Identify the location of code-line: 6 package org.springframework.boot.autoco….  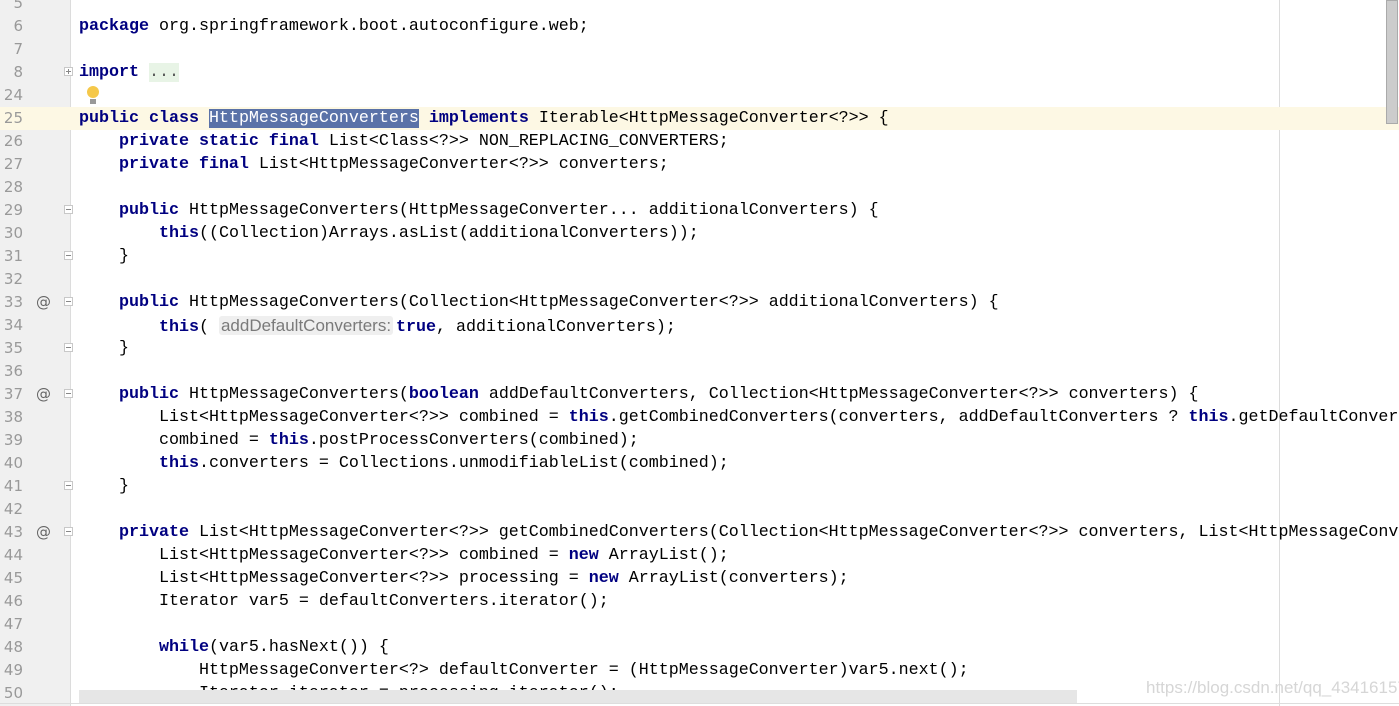
(699, 26).